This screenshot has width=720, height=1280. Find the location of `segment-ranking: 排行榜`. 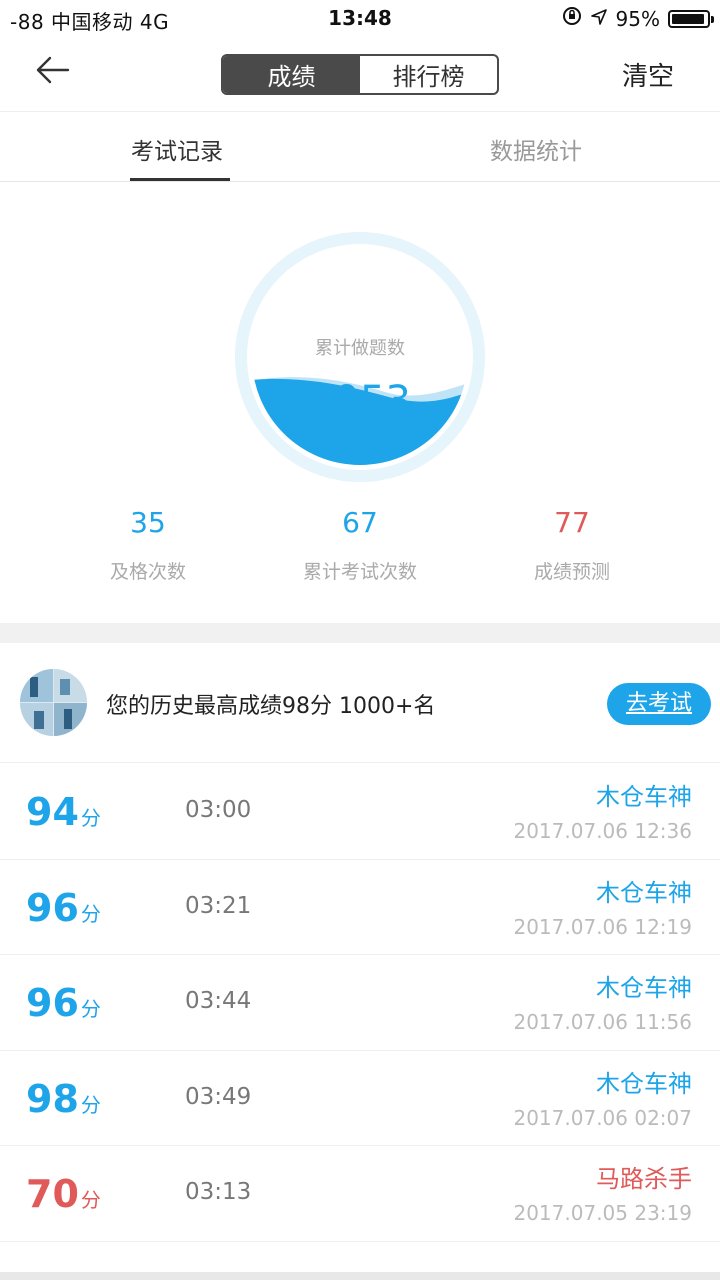

segment-ranking: 排行榜 is located at coordinates (428, 74).